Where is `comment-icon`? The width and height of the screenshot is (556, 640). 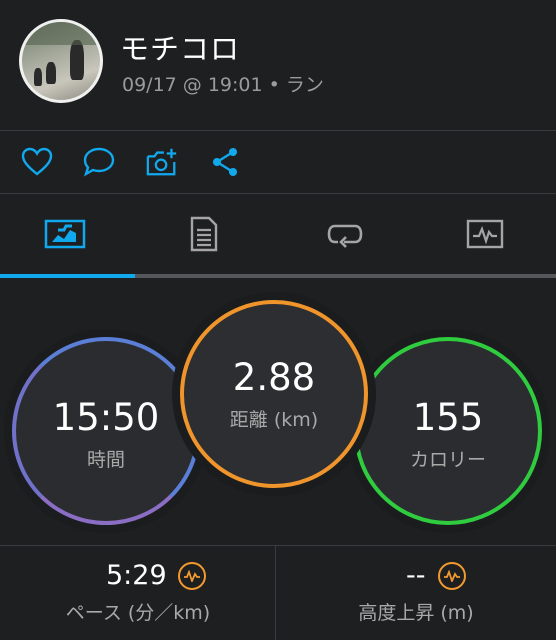 comment-icon is located at coordinates (99, 162).